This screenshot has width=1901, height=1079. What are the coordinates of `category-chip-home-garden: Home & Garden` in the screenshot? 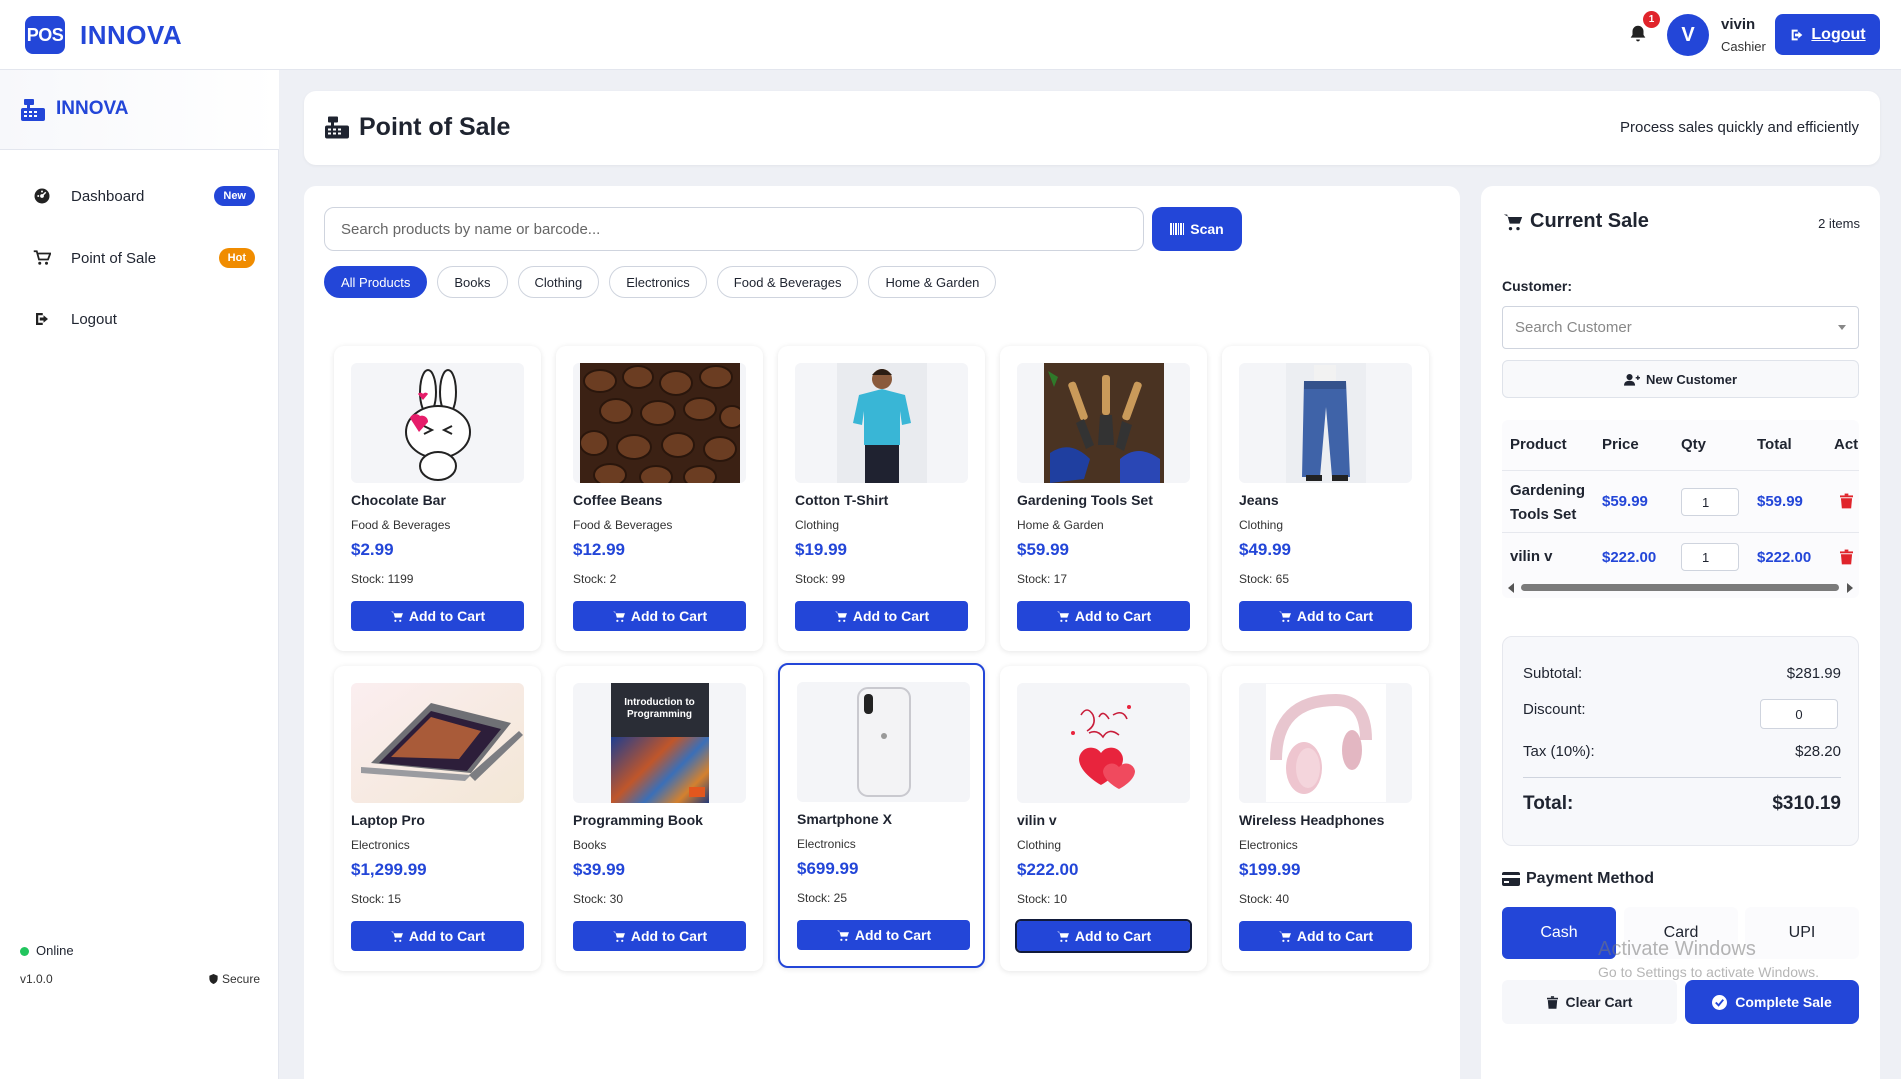 It's located at (932, 282).